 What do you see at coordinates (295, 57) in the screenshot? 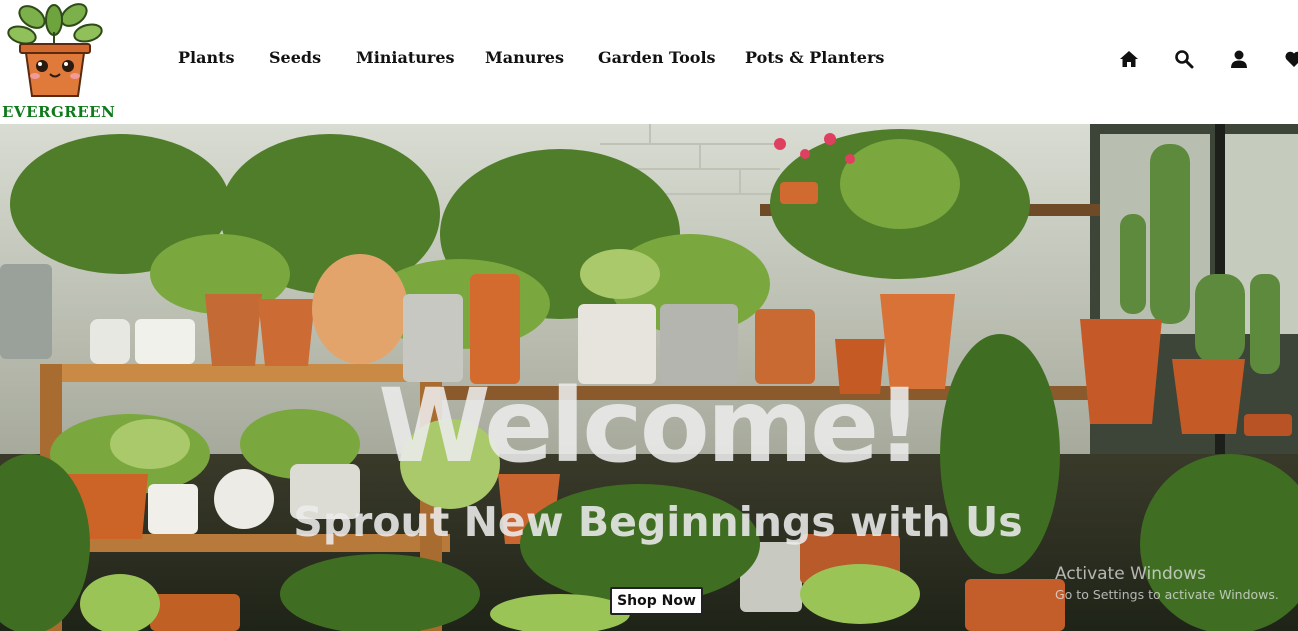
I see `nav-item-seeds: Seeds` at bounding box center [295, 57].